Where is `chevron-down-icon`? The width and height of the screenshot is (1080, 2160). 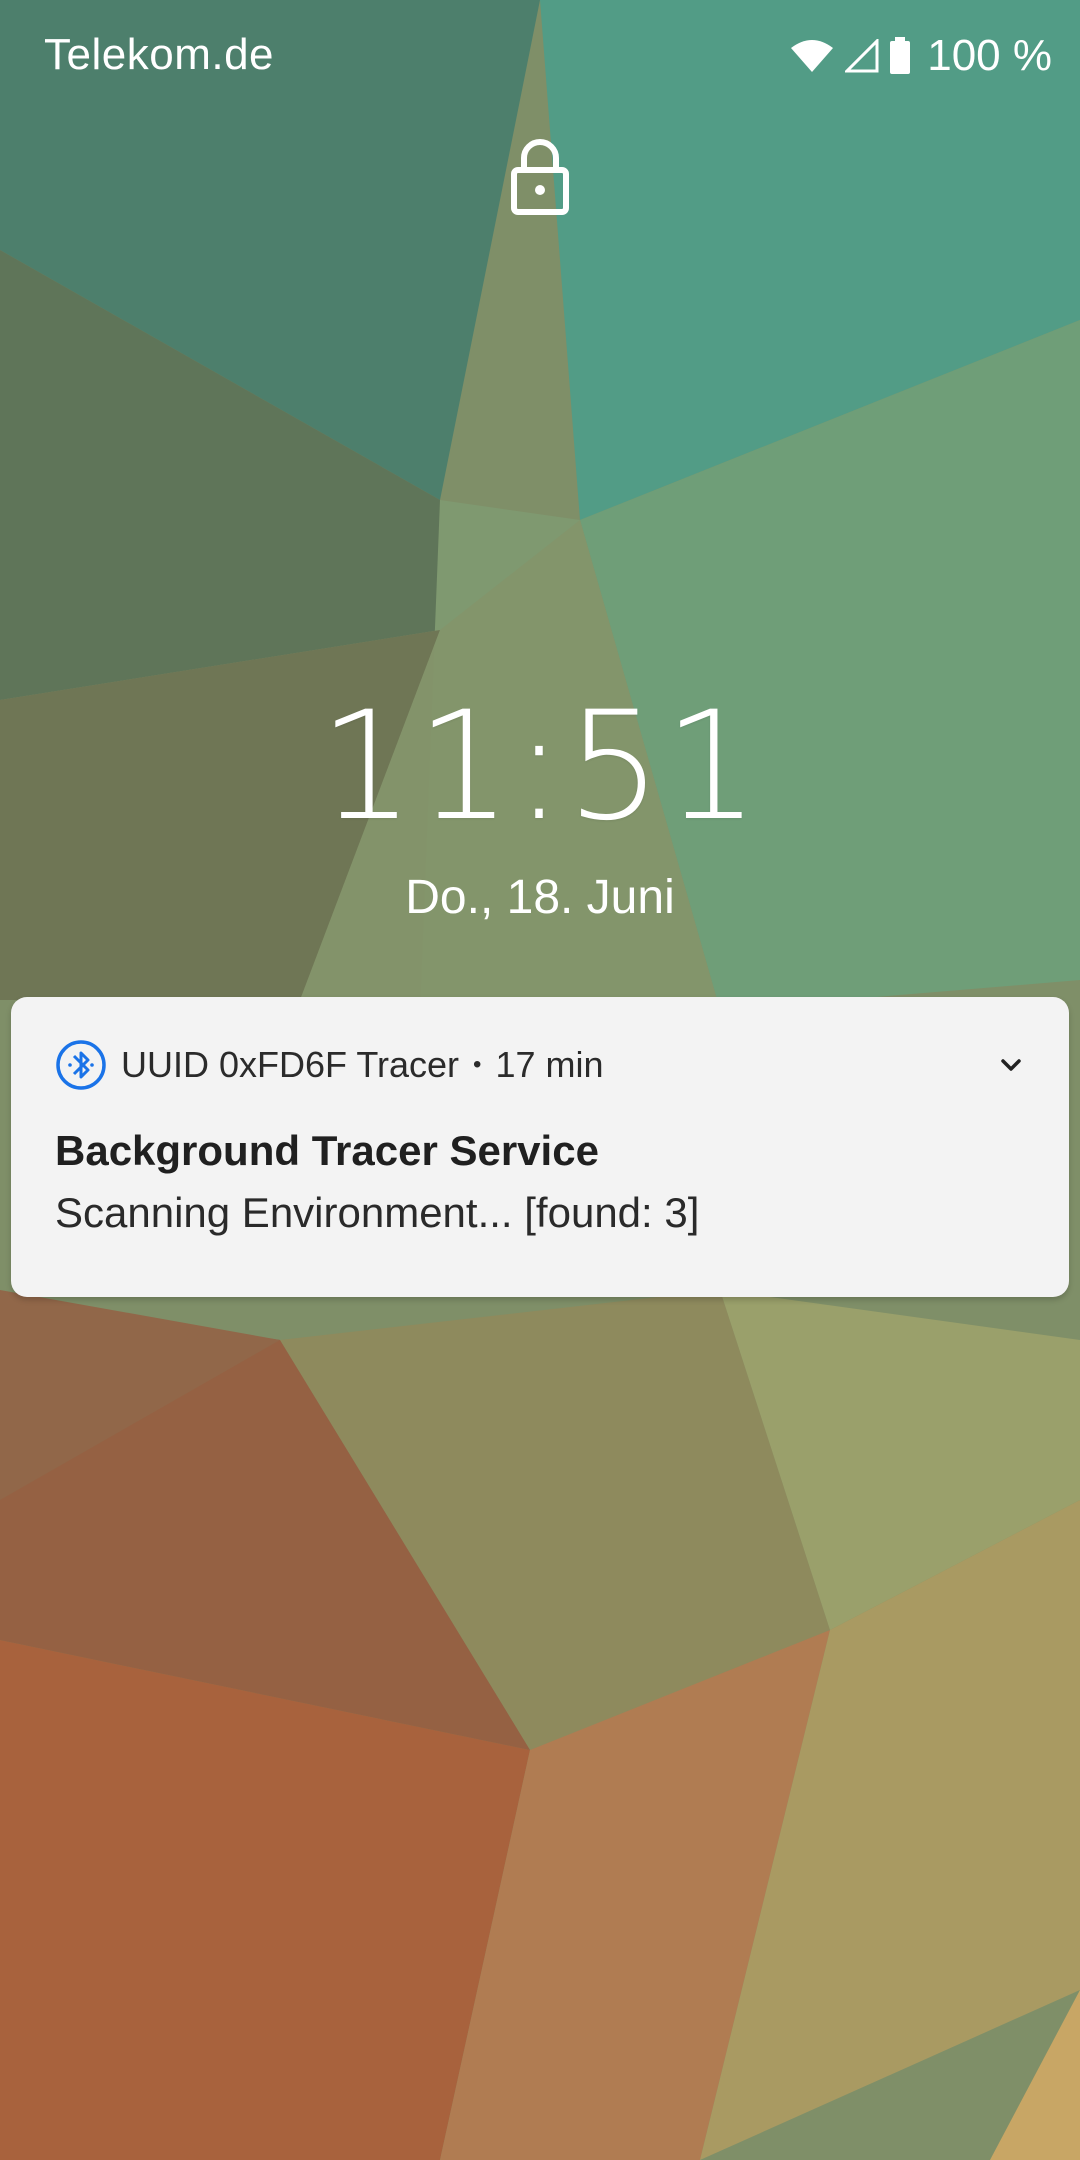
chevron-down-icon is located at coordinates (1011, 1065).